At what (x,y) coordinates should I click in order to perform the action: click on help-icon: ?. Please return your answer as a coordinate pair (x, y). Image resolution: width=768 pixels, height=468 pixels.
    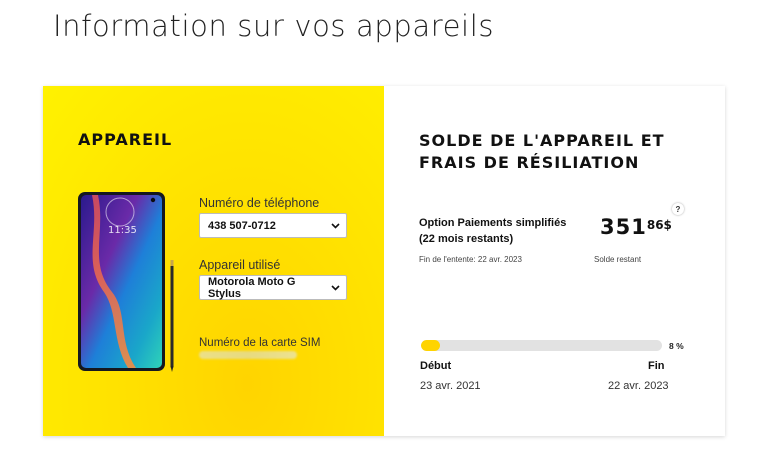
    Looking at the image, I should click on (678, 209).